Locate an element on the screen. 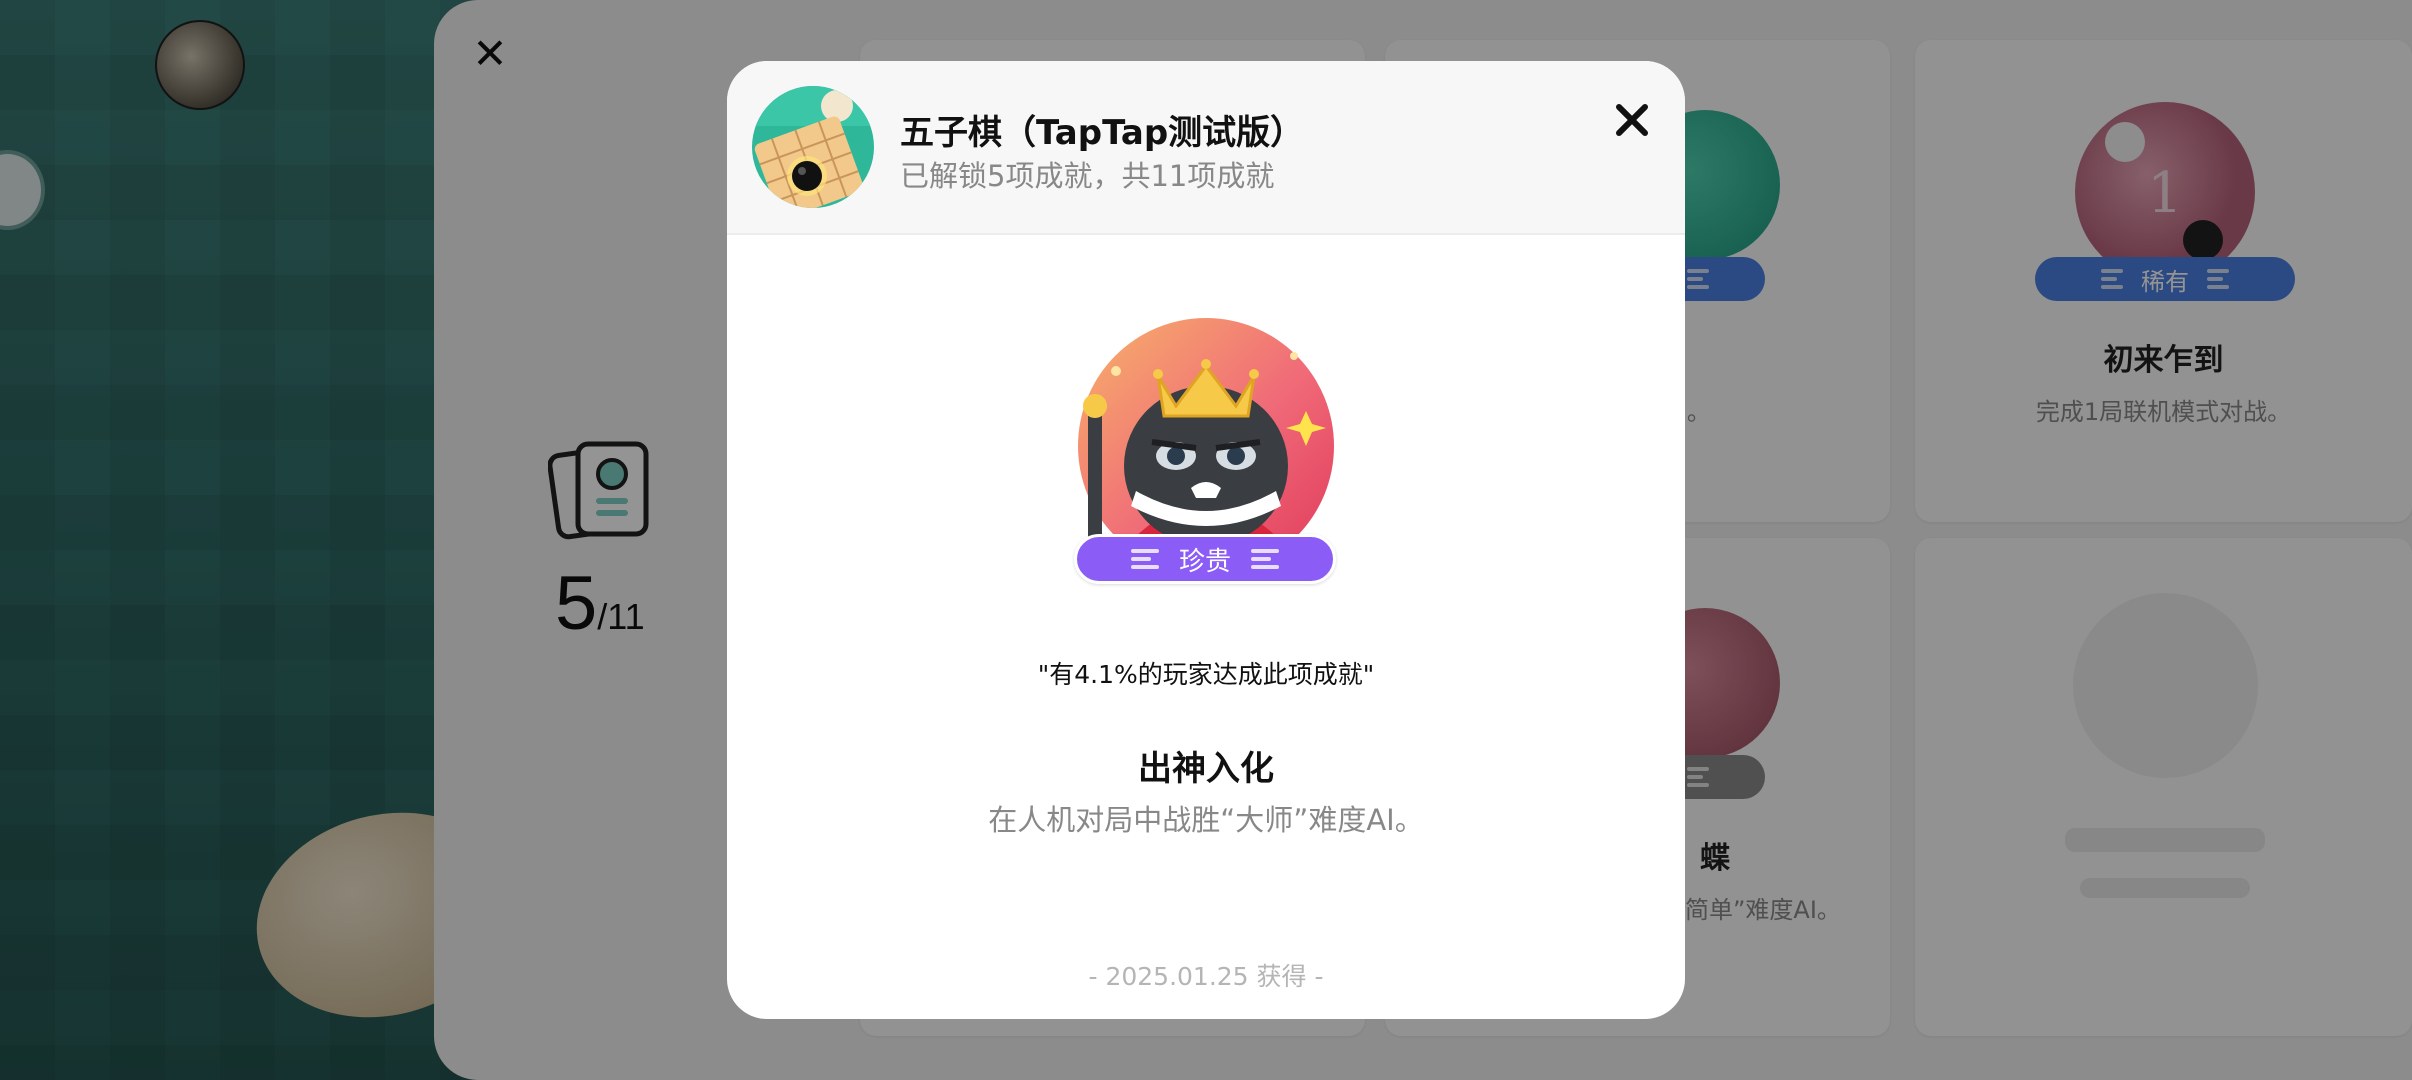 The image size is (2412, 1080). game-title: 五子棋（TapTap测试版） is located at coordinates (1102, 133).